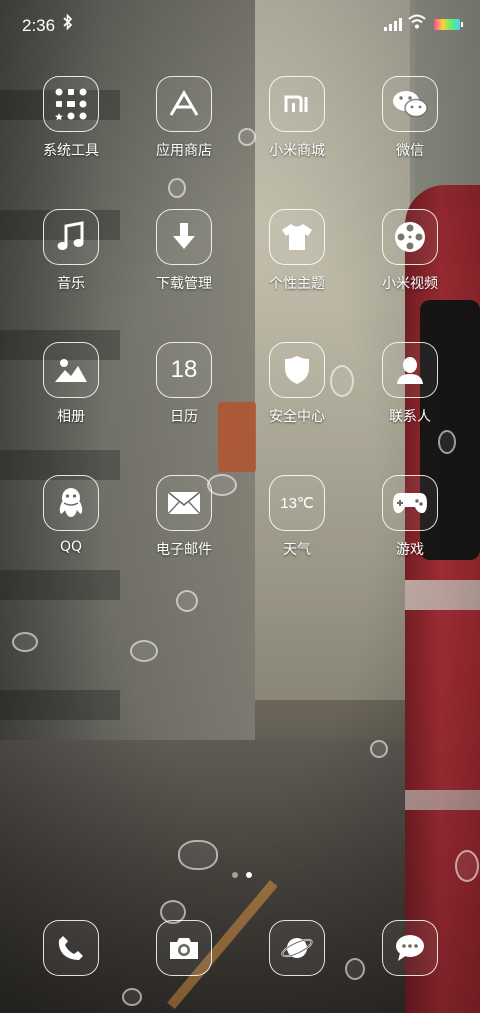  I want to click on calendar-date: 18, so click(184, 369).